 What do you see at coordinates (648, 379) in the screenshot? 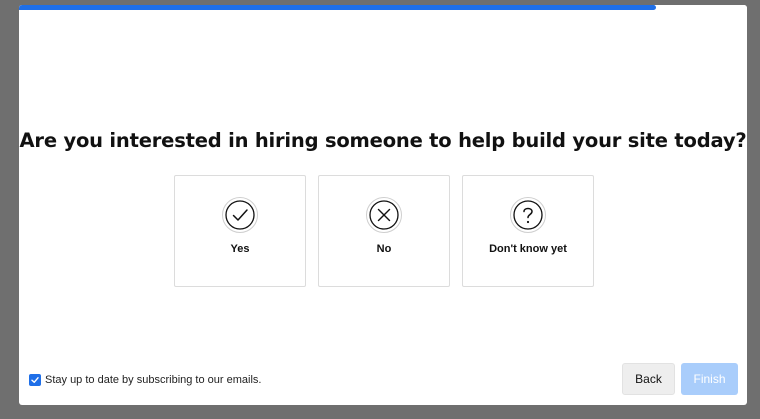
I see `back-button: Back` at bounding box center [648, 379].